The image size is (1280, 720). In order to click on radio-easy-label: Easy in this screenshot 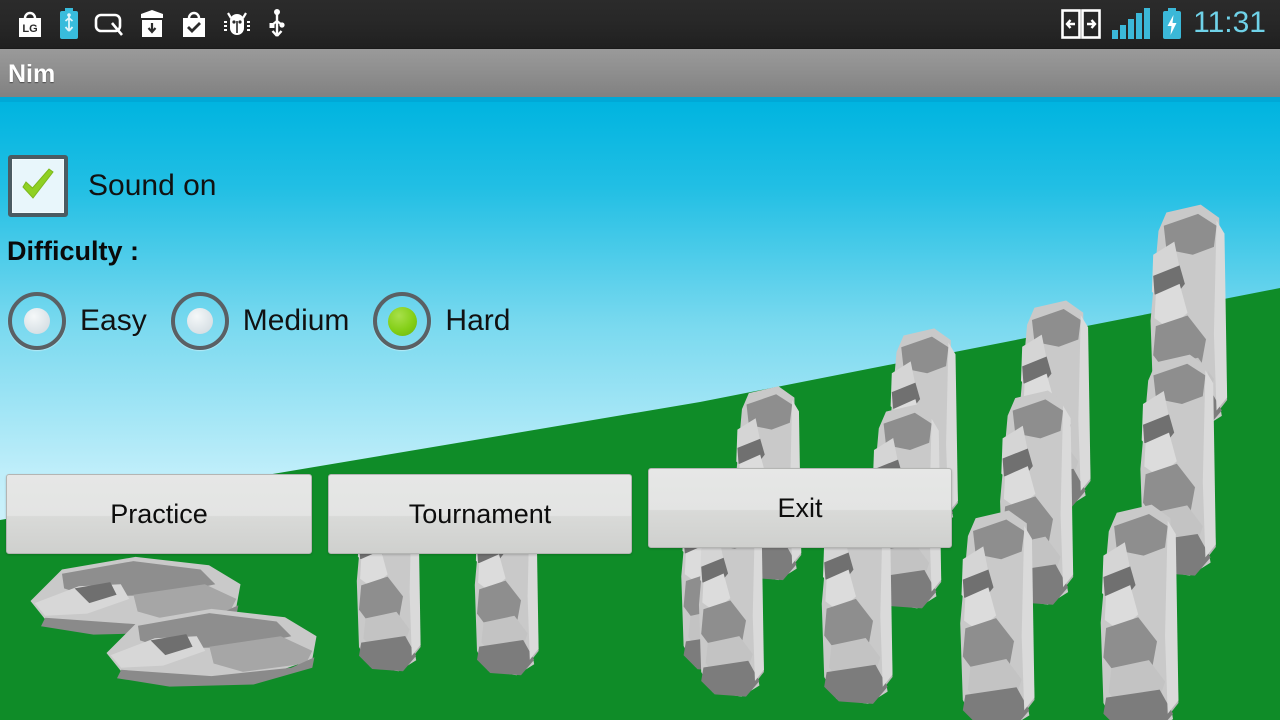, I will do `click(113, 320)`.